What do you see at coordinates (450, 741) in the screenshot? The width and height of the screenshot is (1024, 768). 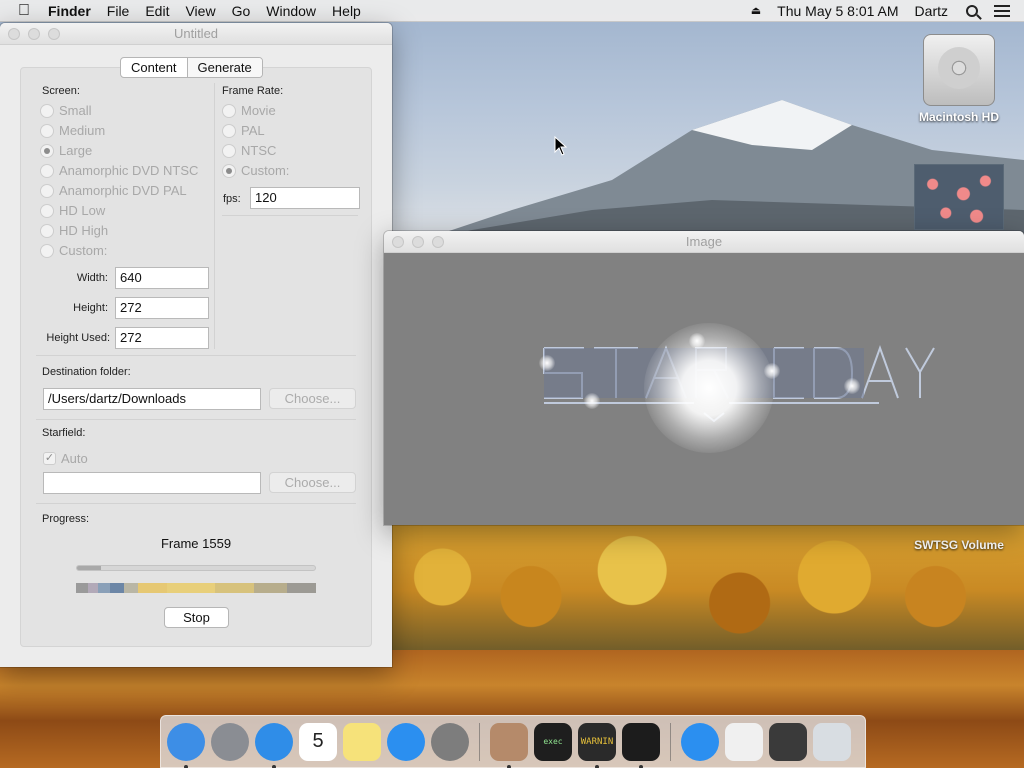 I see `gear-icon` at bounding box center [450, 741].